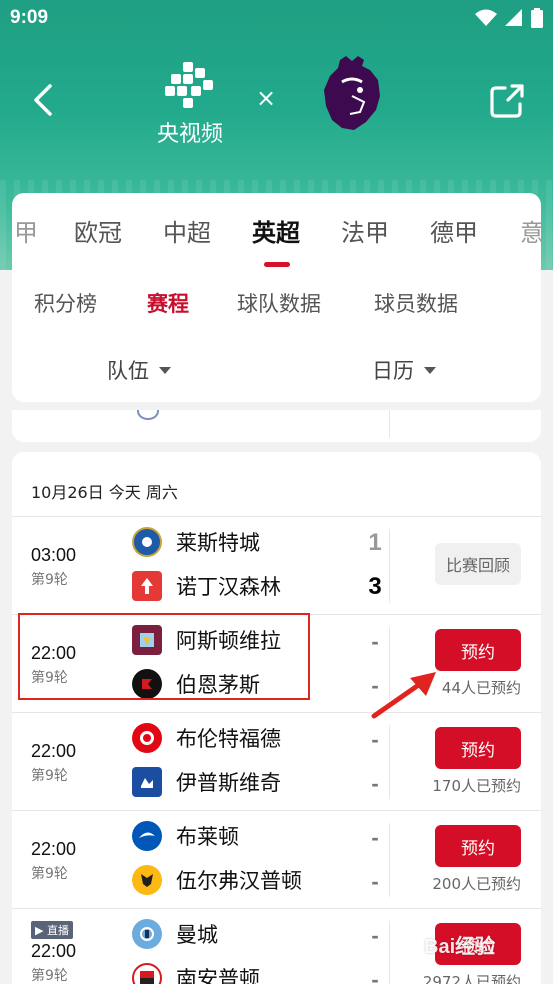 The width and height of the screenshot is (553, 984). I want to click on man-city-logo-icon, so click(147, 934).